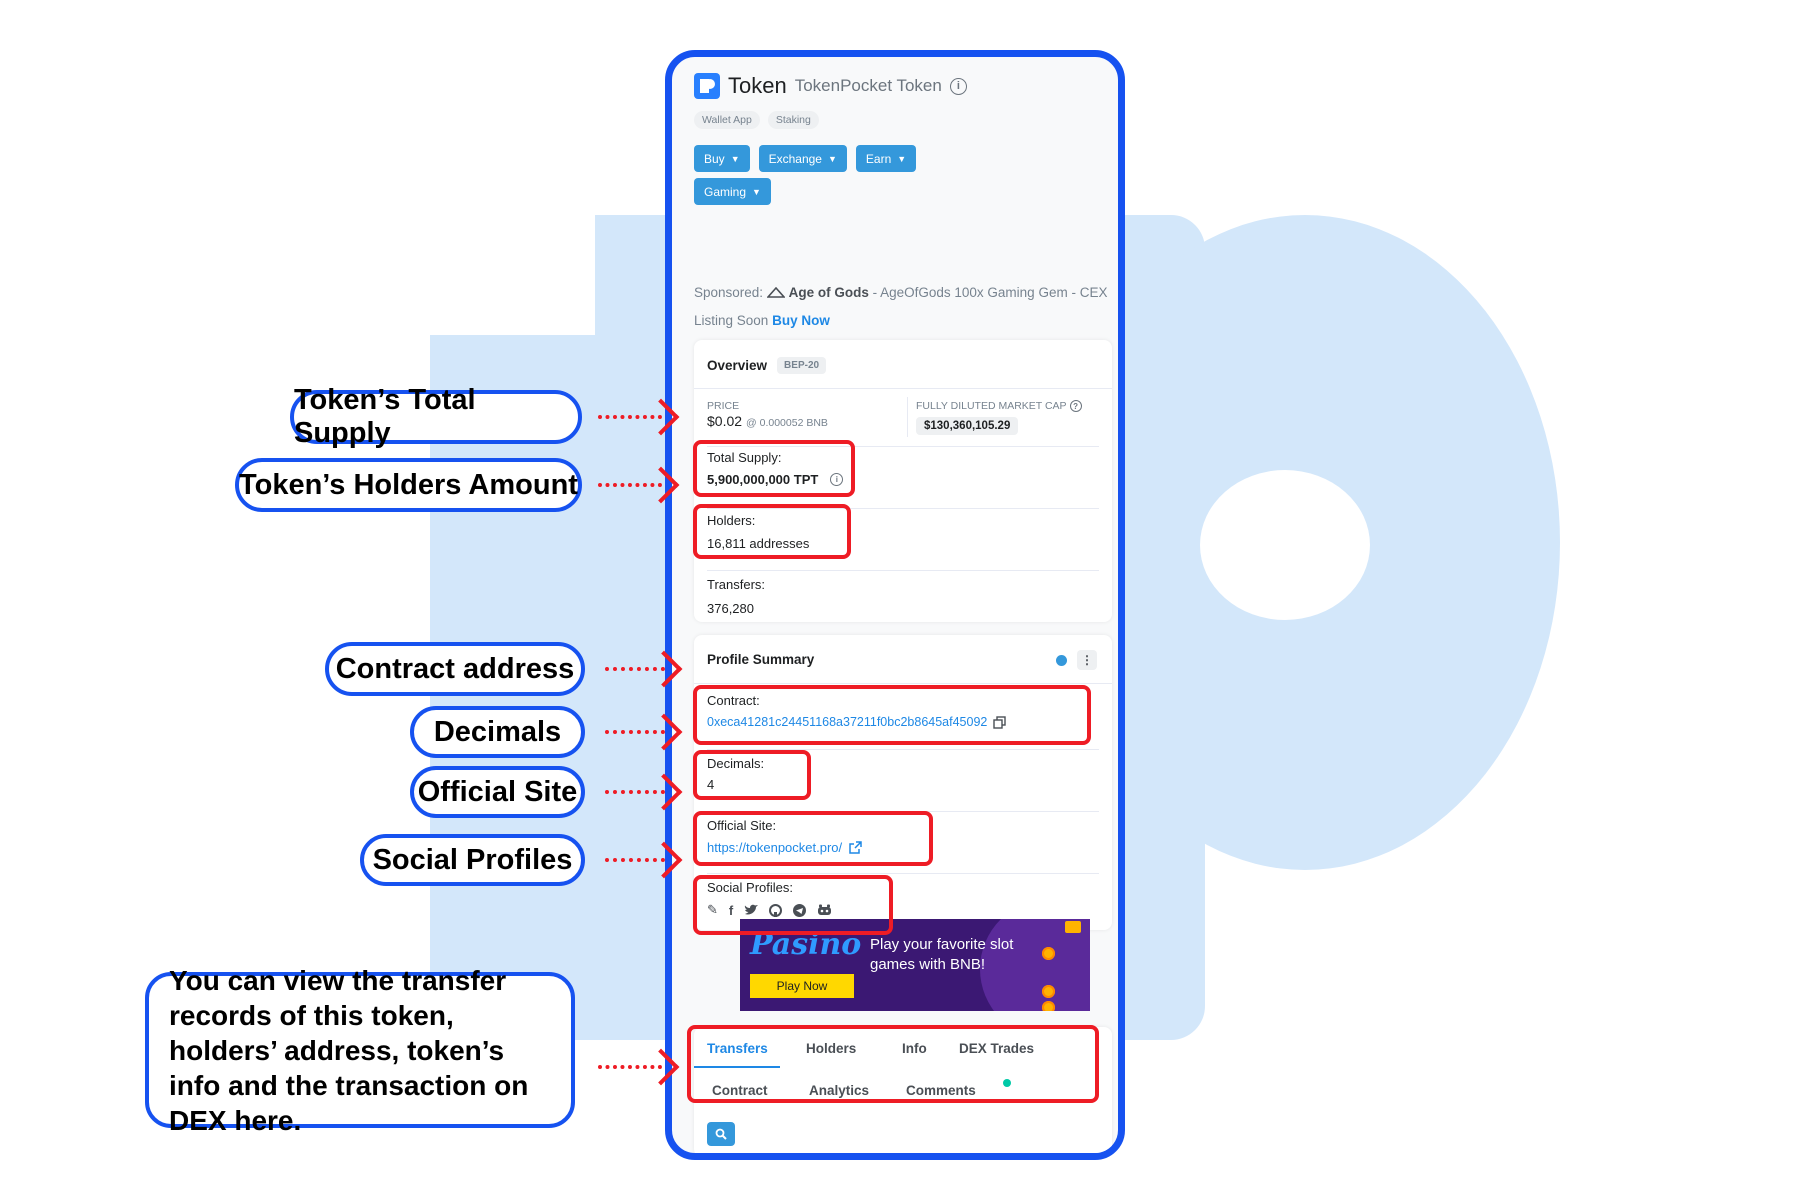  What do you see at coordinates (829, 292) in the screenshot?
I see `sponsored-brand: Age of Gods` at bounding box center [829, 292].